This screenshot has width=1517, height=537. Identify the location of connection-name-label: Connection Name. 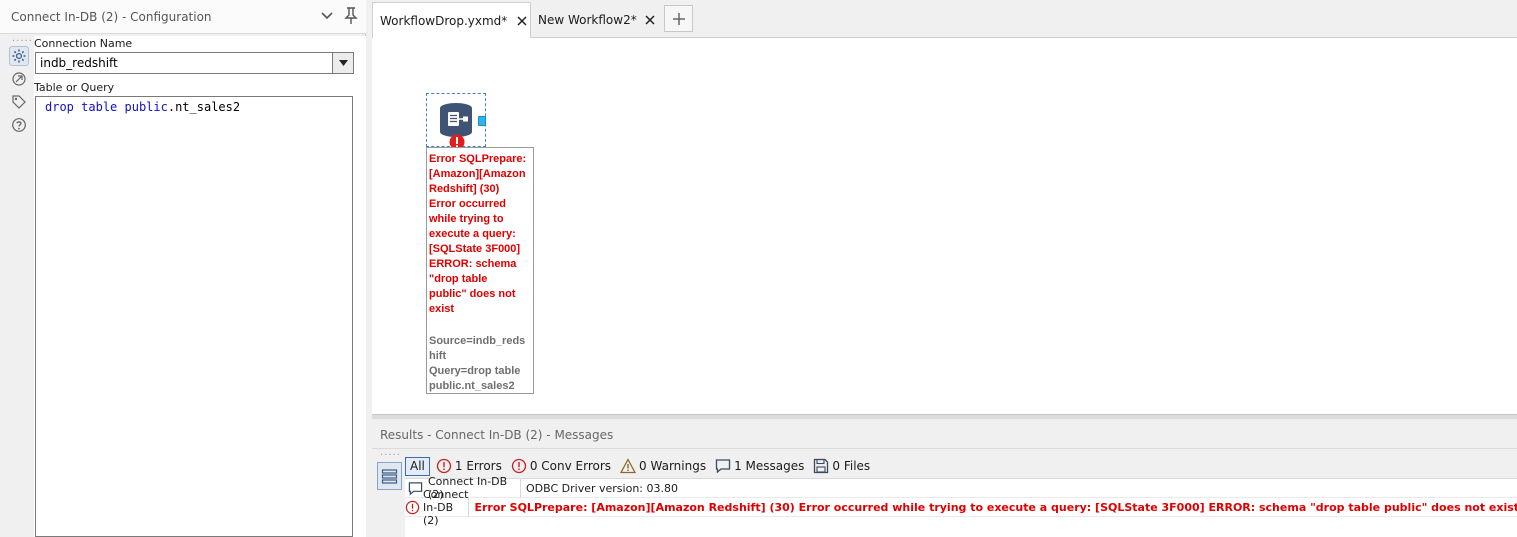
(83, 43).